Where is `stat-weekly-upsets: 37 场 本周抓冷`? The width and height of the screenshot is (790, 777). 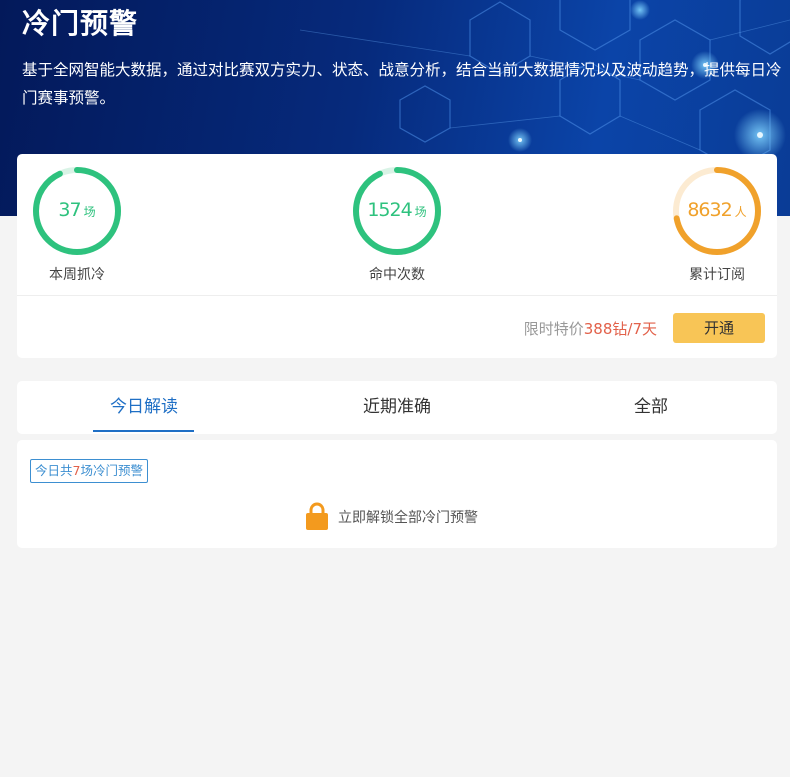 stat-weekly-upsets: 37 场 本周抓冷 is located at coordinates (77, 225).